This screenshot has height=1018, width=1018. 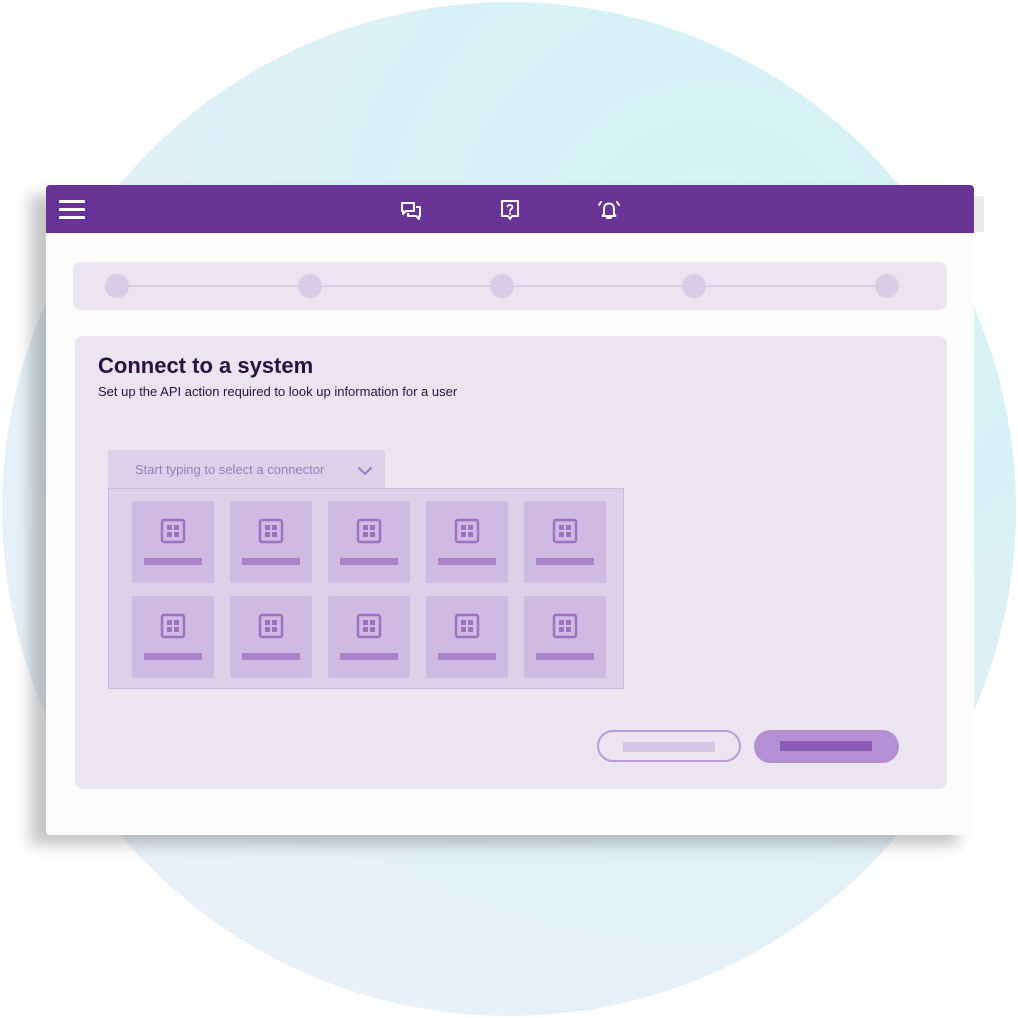 What do you see at coordinates (365, 471) in the screenshot?
I see `chevron-down-icon` at bounding box center [365, 471].